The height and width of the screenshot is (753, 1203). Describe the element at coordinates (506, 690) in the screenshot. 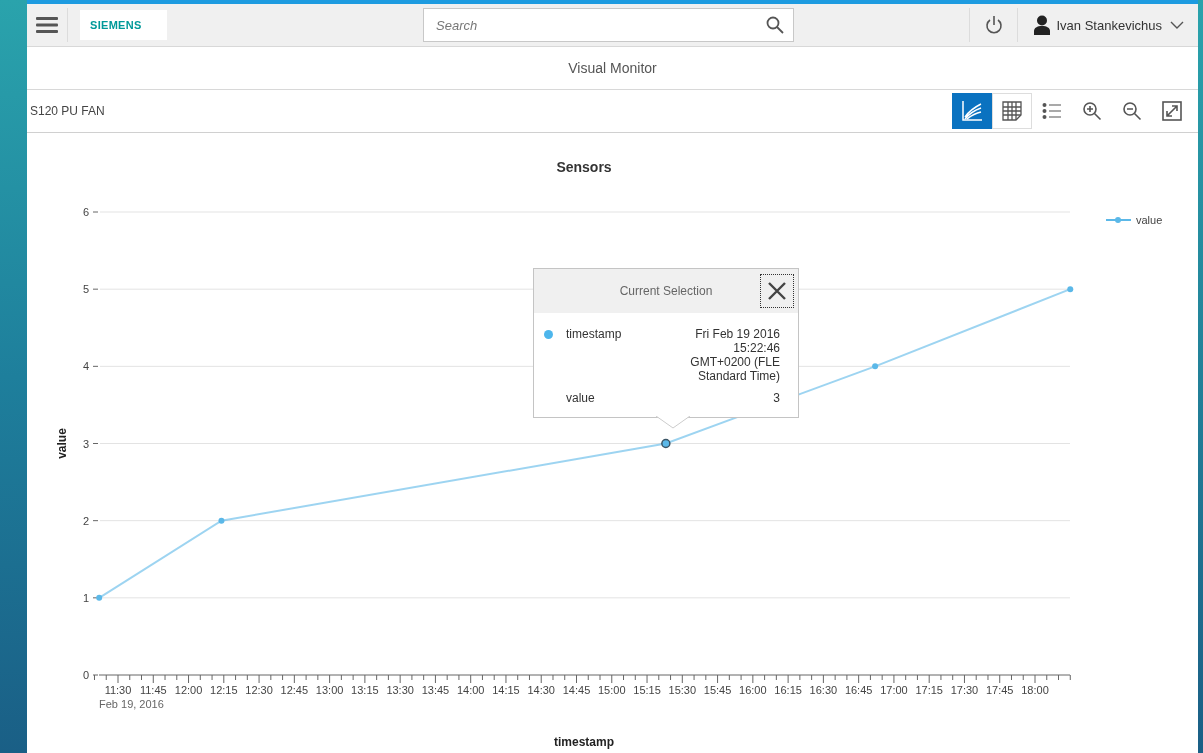

I see `x-tick-label: 14:15` at that location.